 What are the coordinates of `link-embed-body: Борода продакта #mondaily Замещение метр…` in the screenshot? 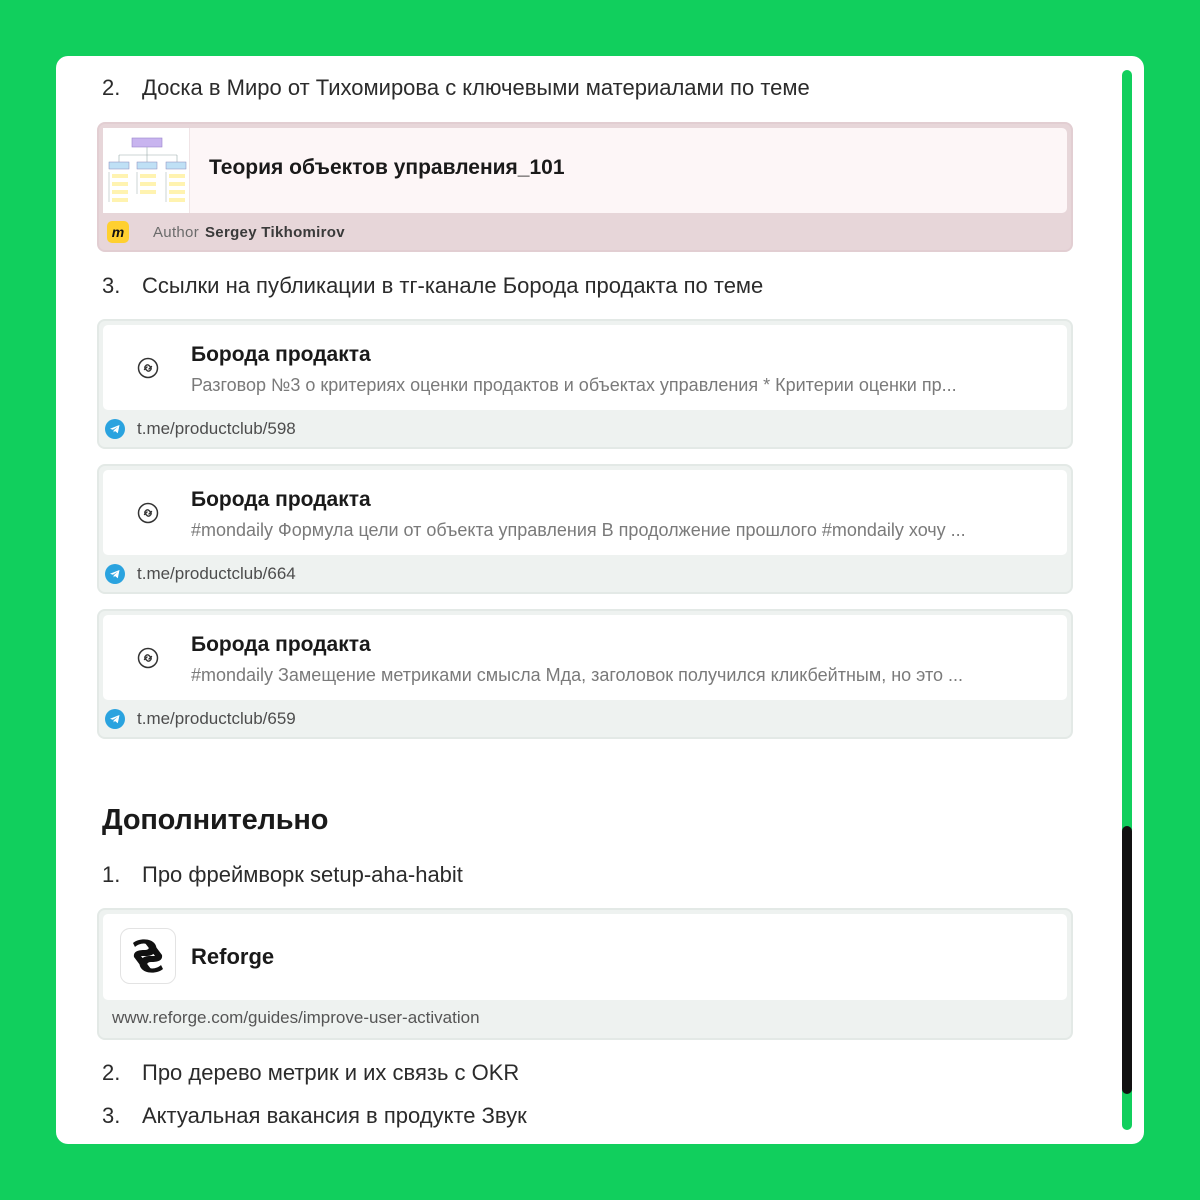 It's located at (585, 657).